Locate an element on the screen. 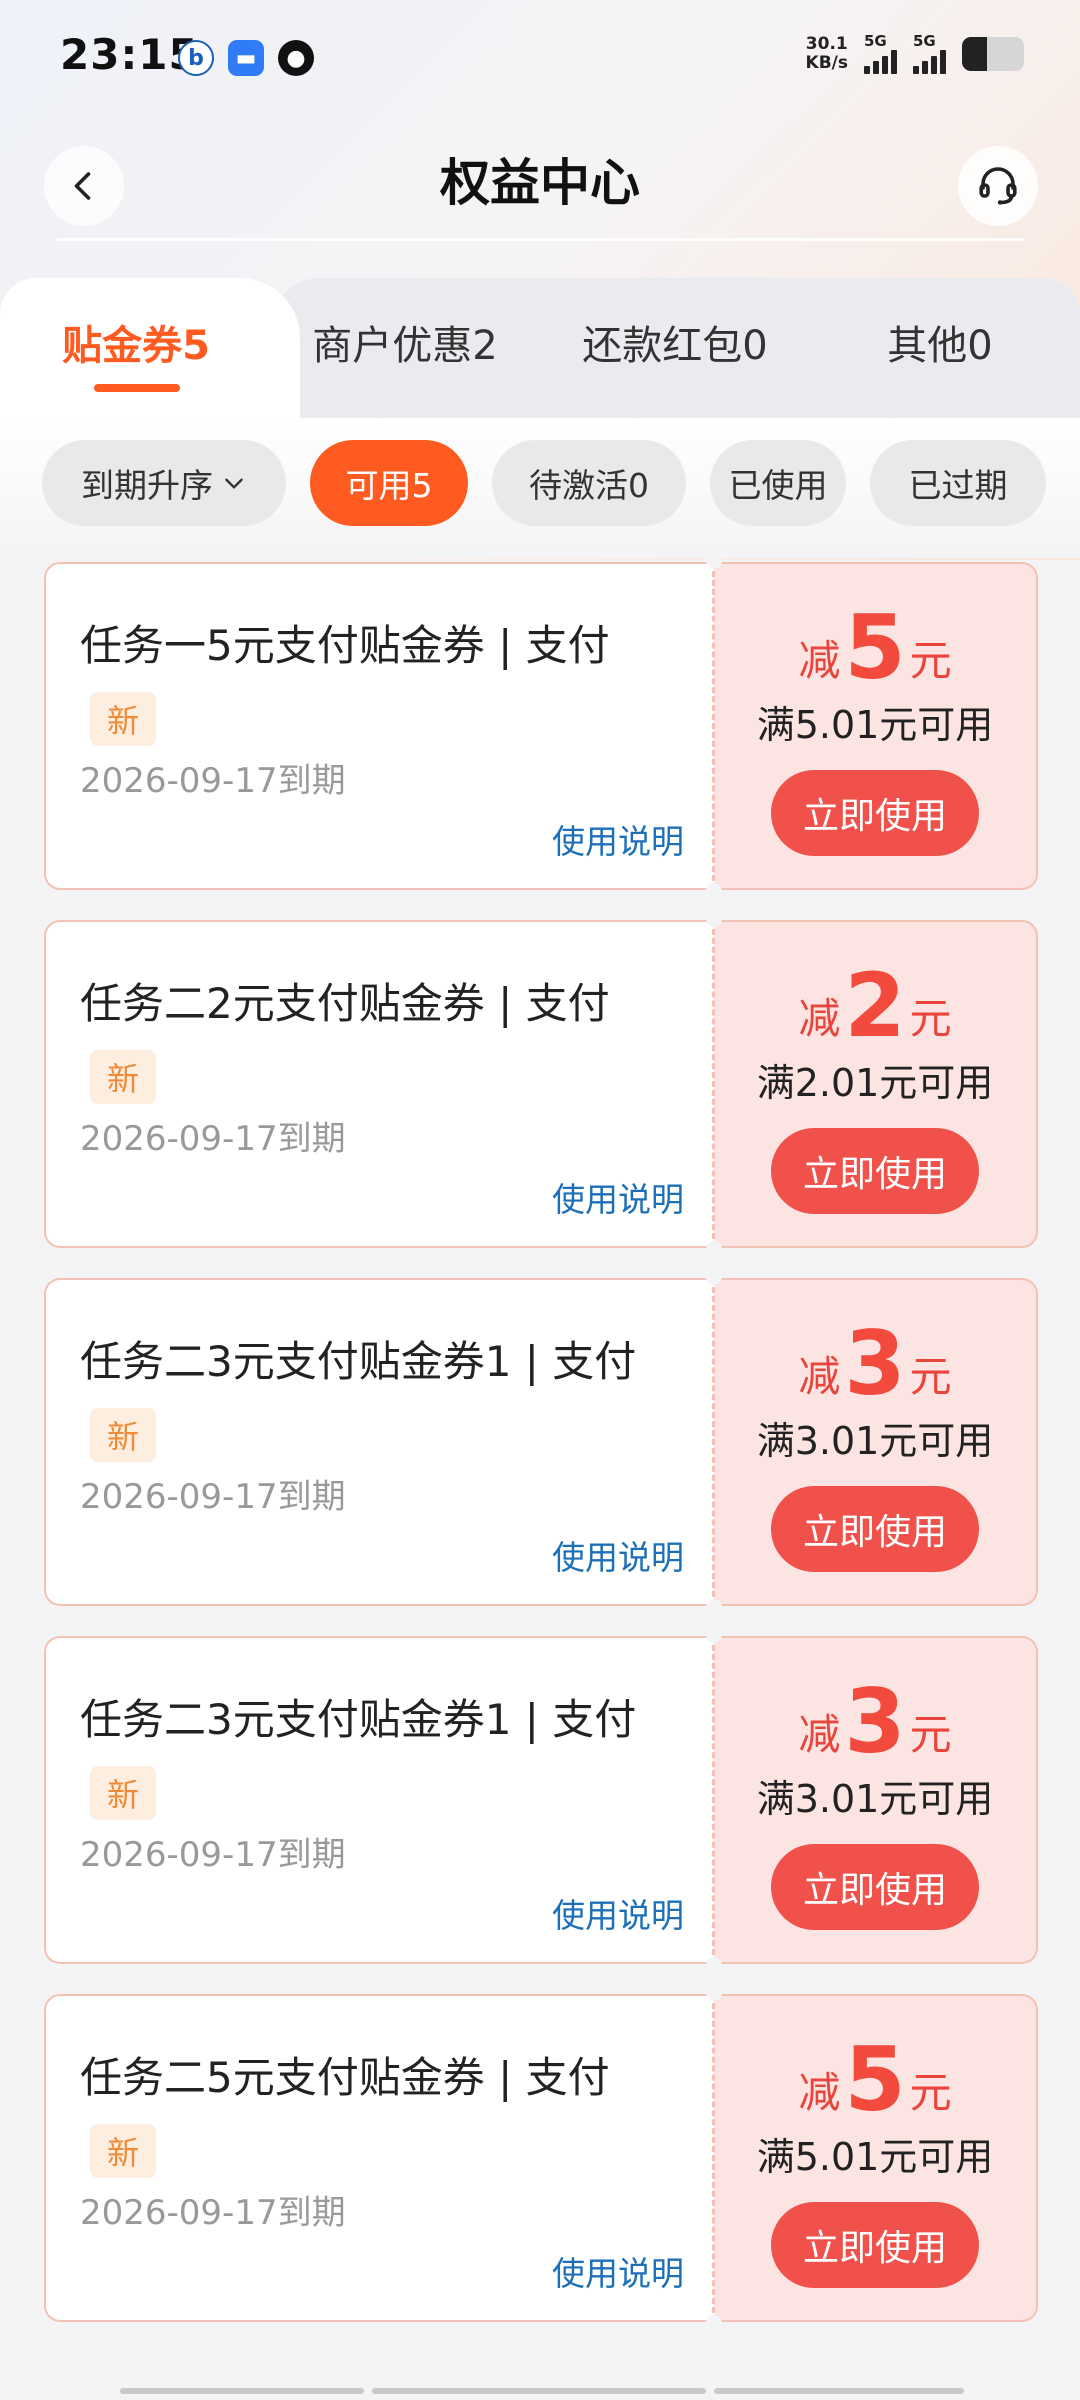 Image resolution: width=1080 pixels, height=2400 pixels. signal-sim2-icon: 5G is located at coordinates (929, 53).